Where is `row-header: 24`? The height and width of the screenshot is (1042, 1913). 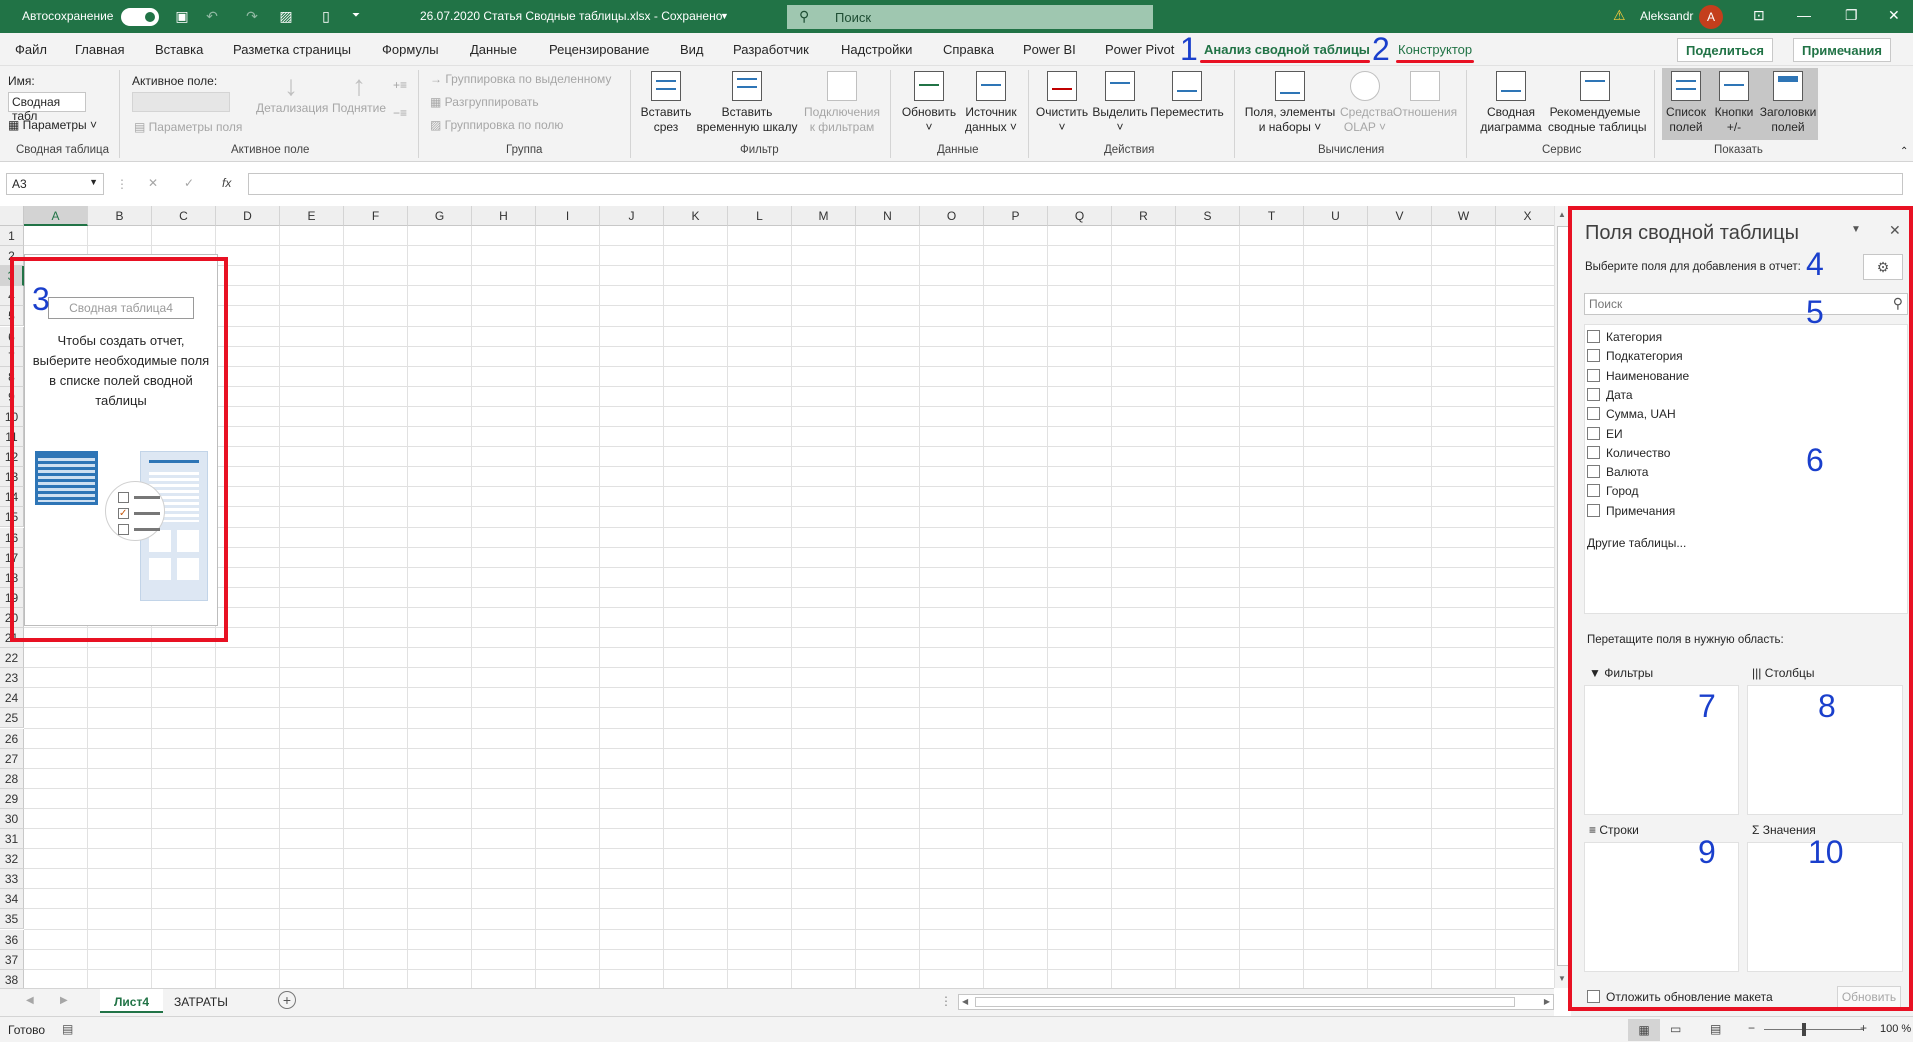
row-header: 24 is located at coordinates (12, 698).